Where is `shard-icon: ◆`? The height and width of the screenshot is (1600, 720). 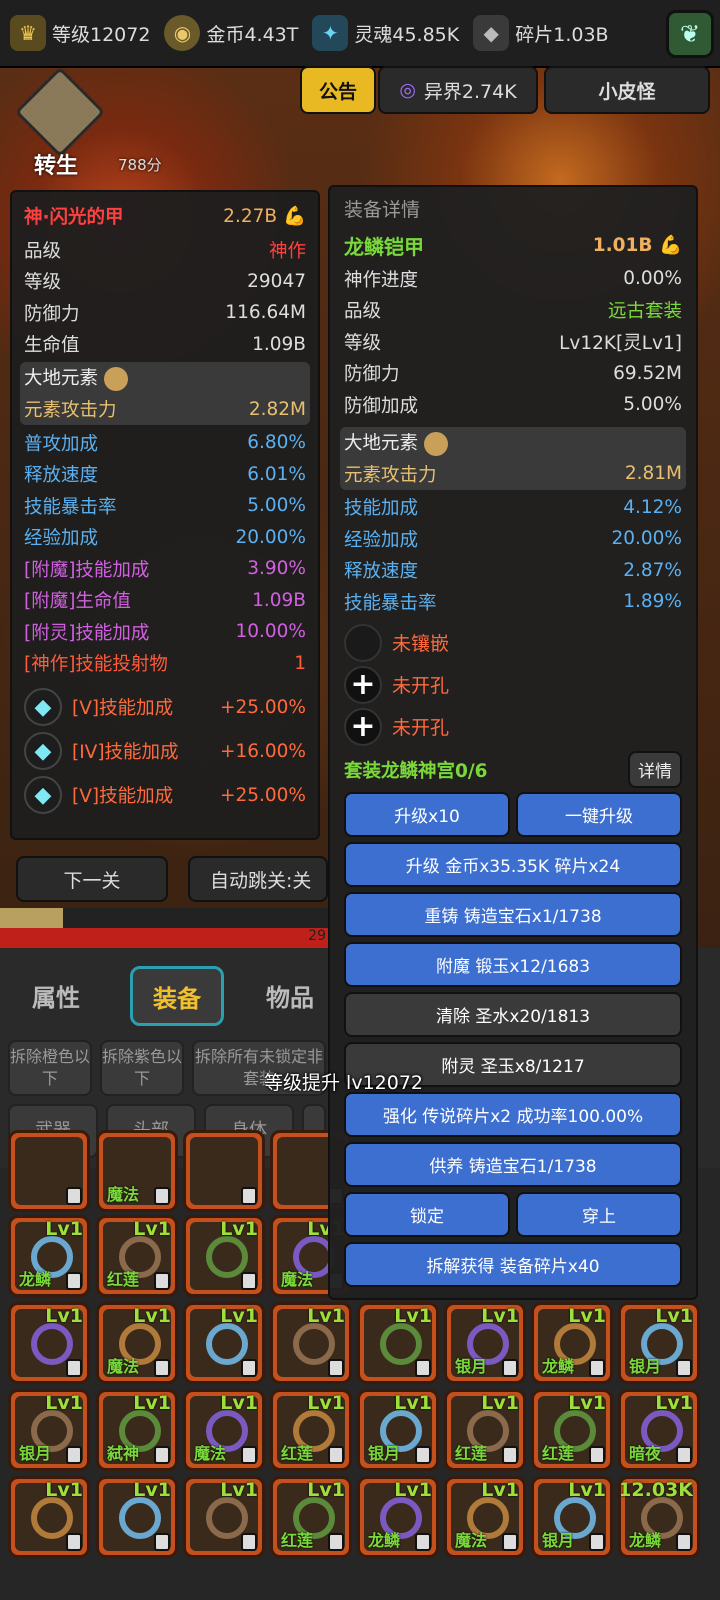
shard-icon: ◆ is located at coordinates (491, 33).